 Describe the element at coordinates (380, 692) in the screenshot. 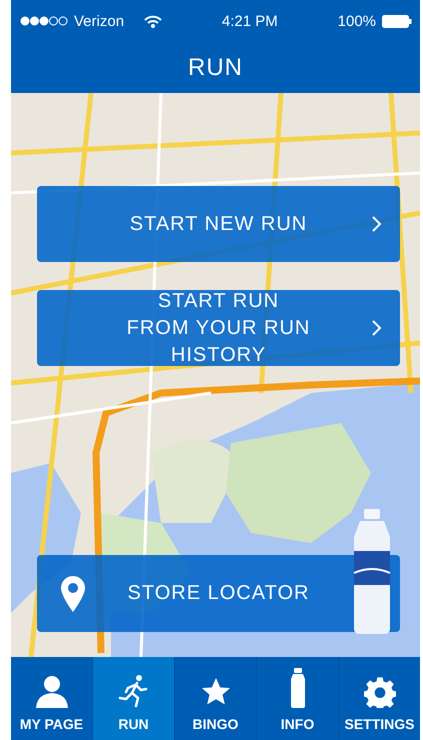

I see `settings-icon` at that location.